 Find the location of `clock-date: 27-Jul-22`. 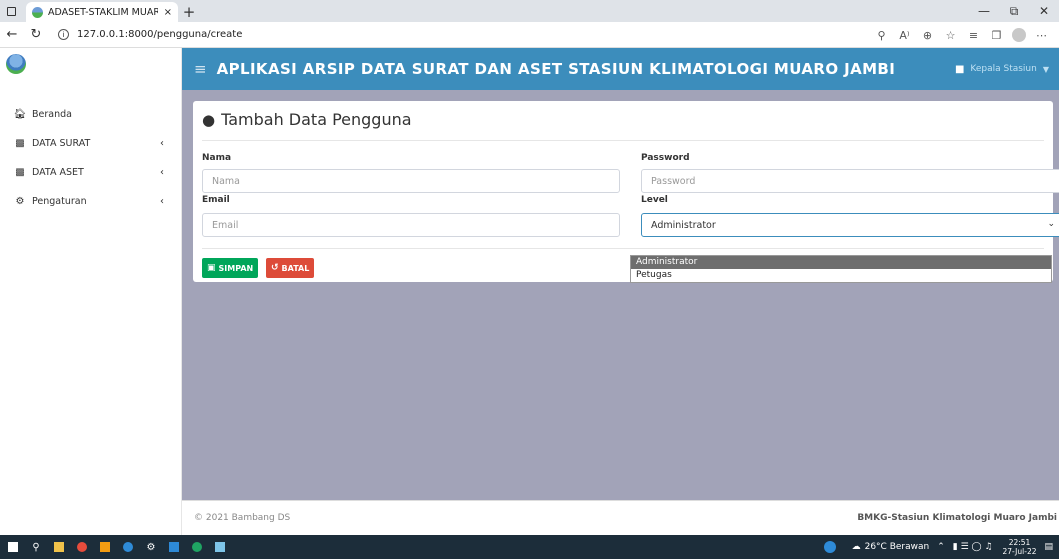

clock-date: 27-Jul-22 is located at coordinates (1019, 551).